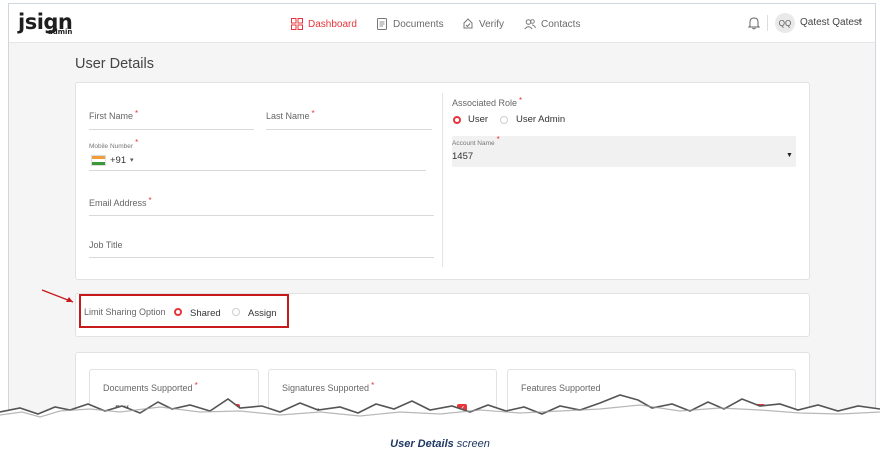  I want to click on account-name-select: Account Name * 1457 ▼, so click(624, 151).